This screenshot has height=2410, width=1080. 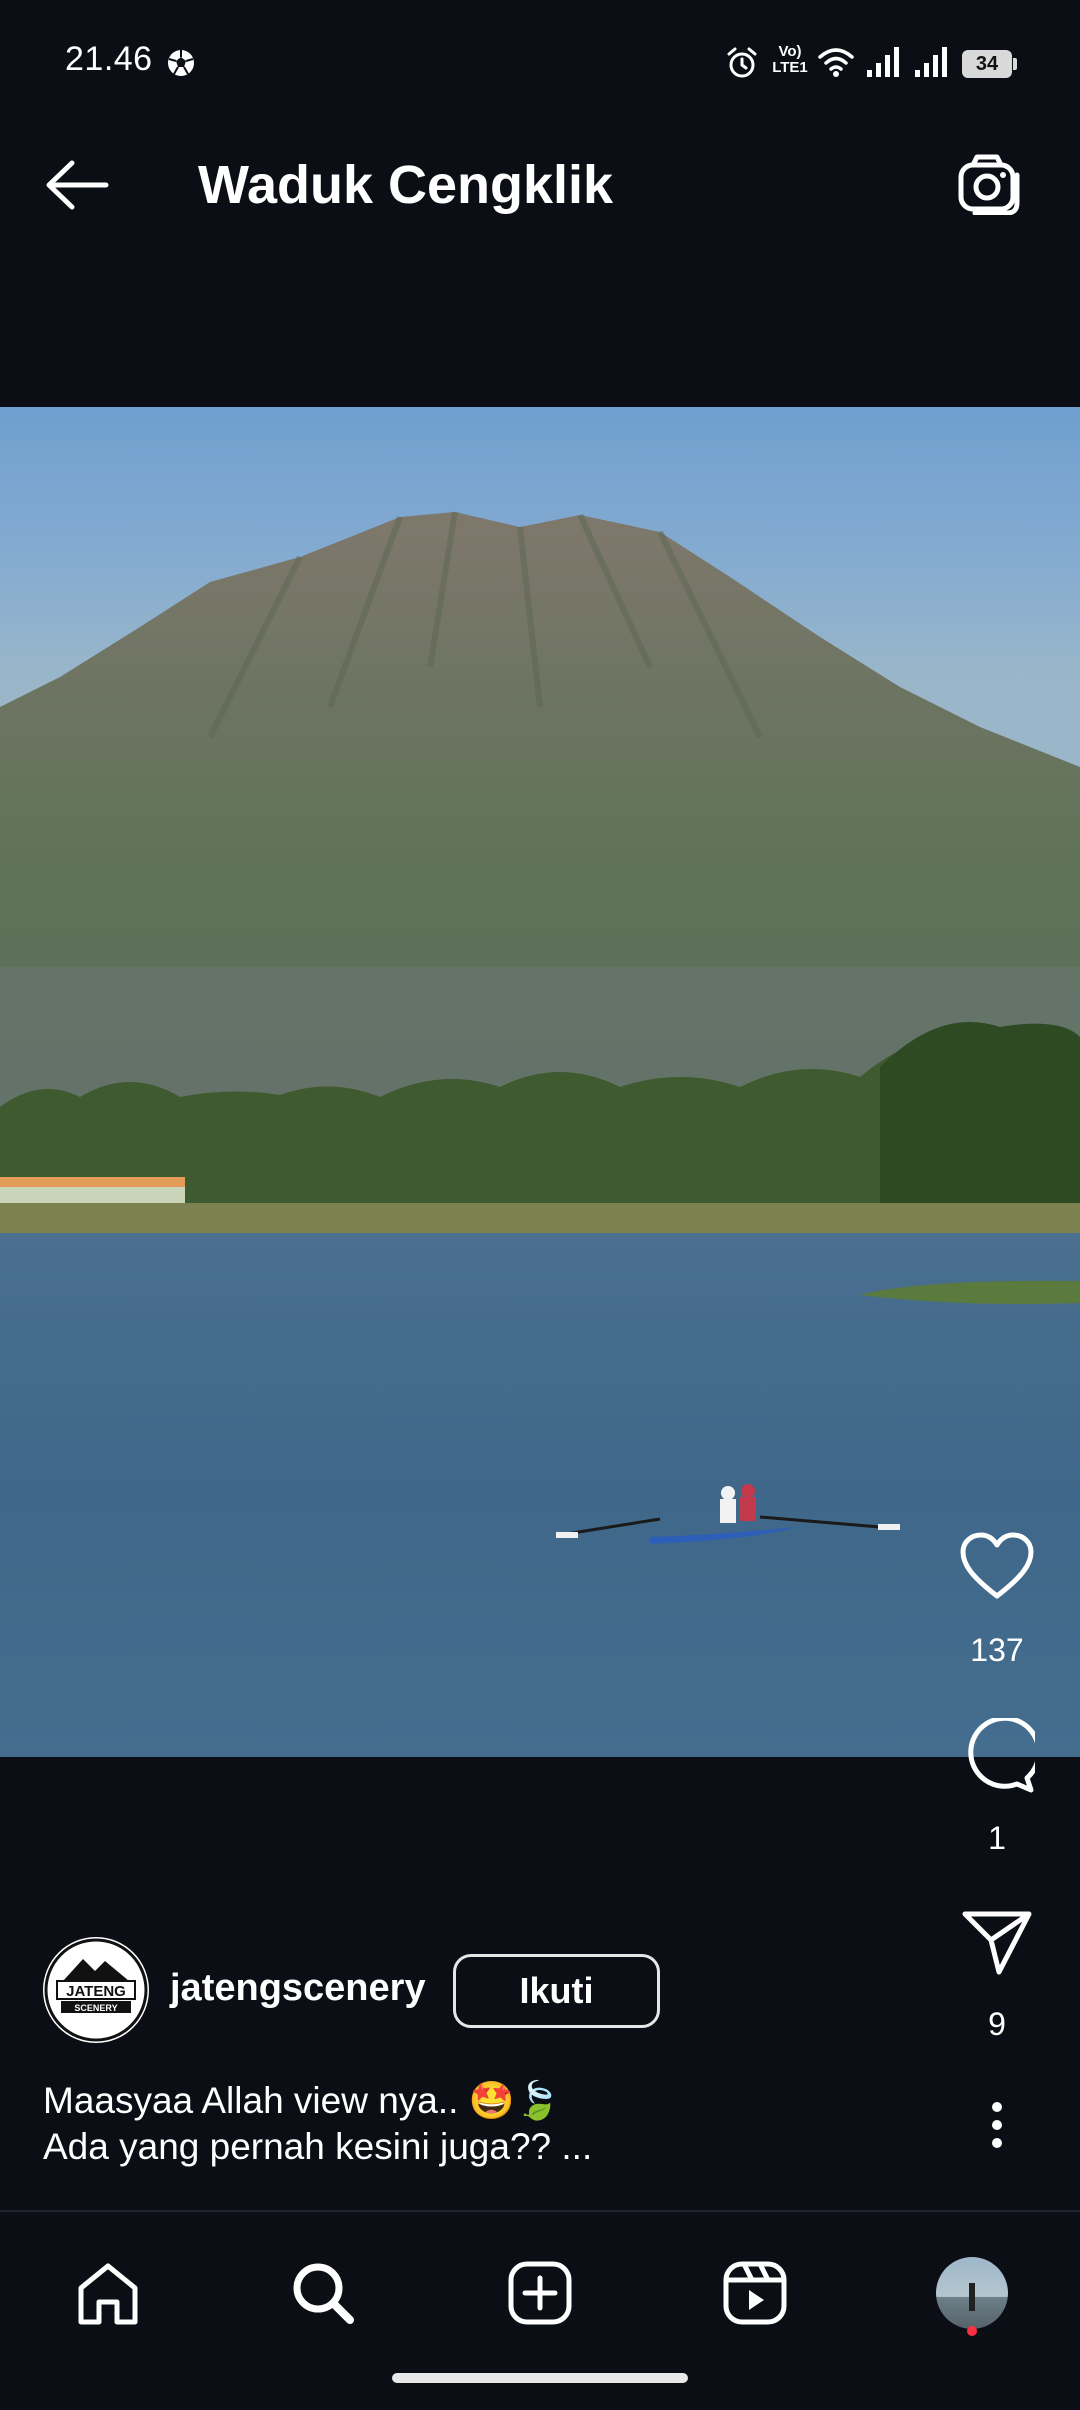 What do you see at coordinates (790, 59) in the screenshot?
I see `volte-icon: Vo) LTE1` at bounding box center [790, 59].